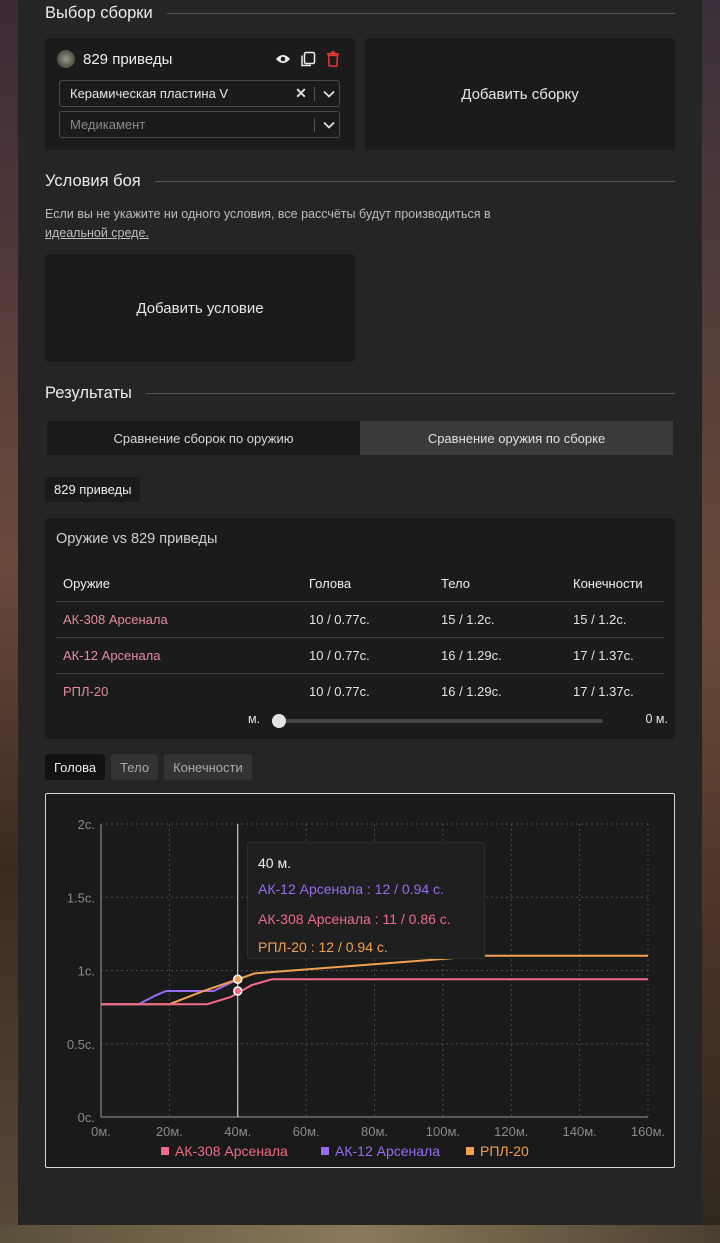 This screenshot has height=1243, width=720. I want to click on x-tick-label: 160м., so click(648, 1131).